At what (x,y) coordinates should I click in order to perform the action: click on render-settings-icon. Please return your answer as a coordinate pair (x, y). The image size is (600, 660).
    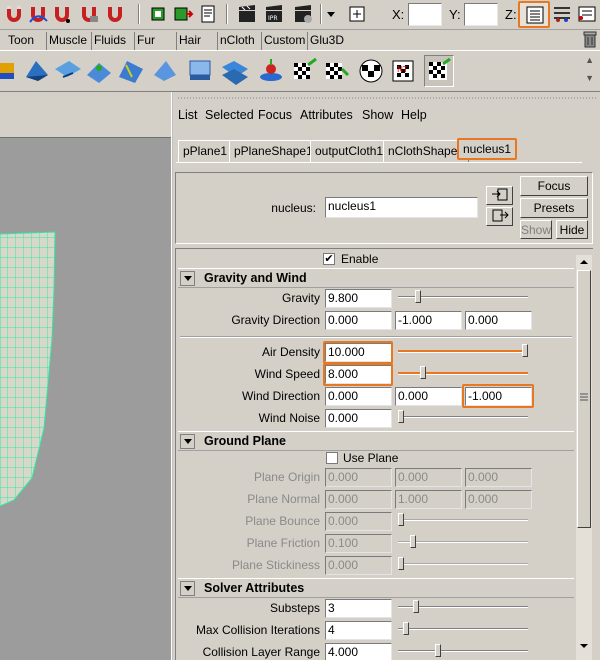
    Looking at the image, I should click on (303, 14).